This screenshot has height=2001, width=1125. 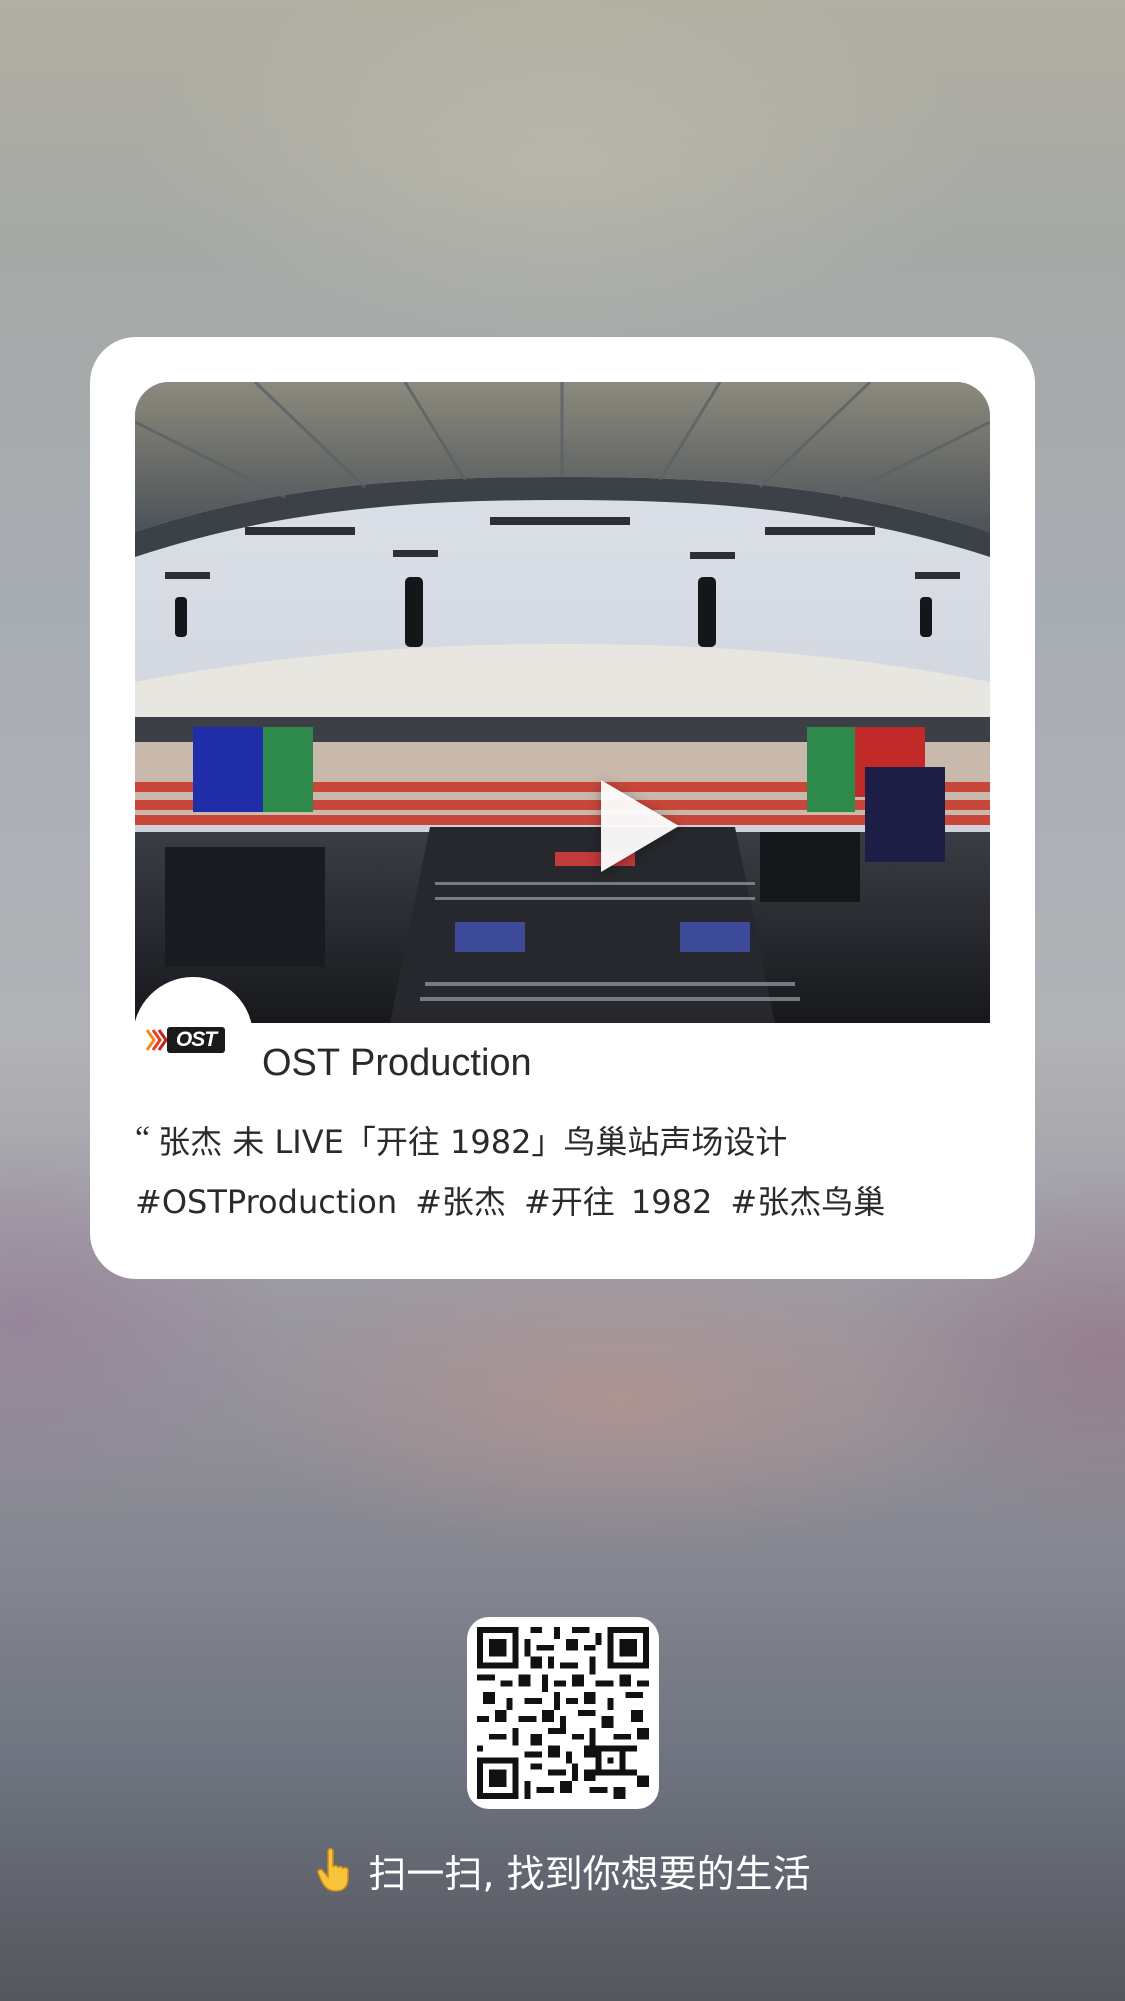 I want to click on hashtag: #张杰鸟巢, so click(x=807, y=1202).